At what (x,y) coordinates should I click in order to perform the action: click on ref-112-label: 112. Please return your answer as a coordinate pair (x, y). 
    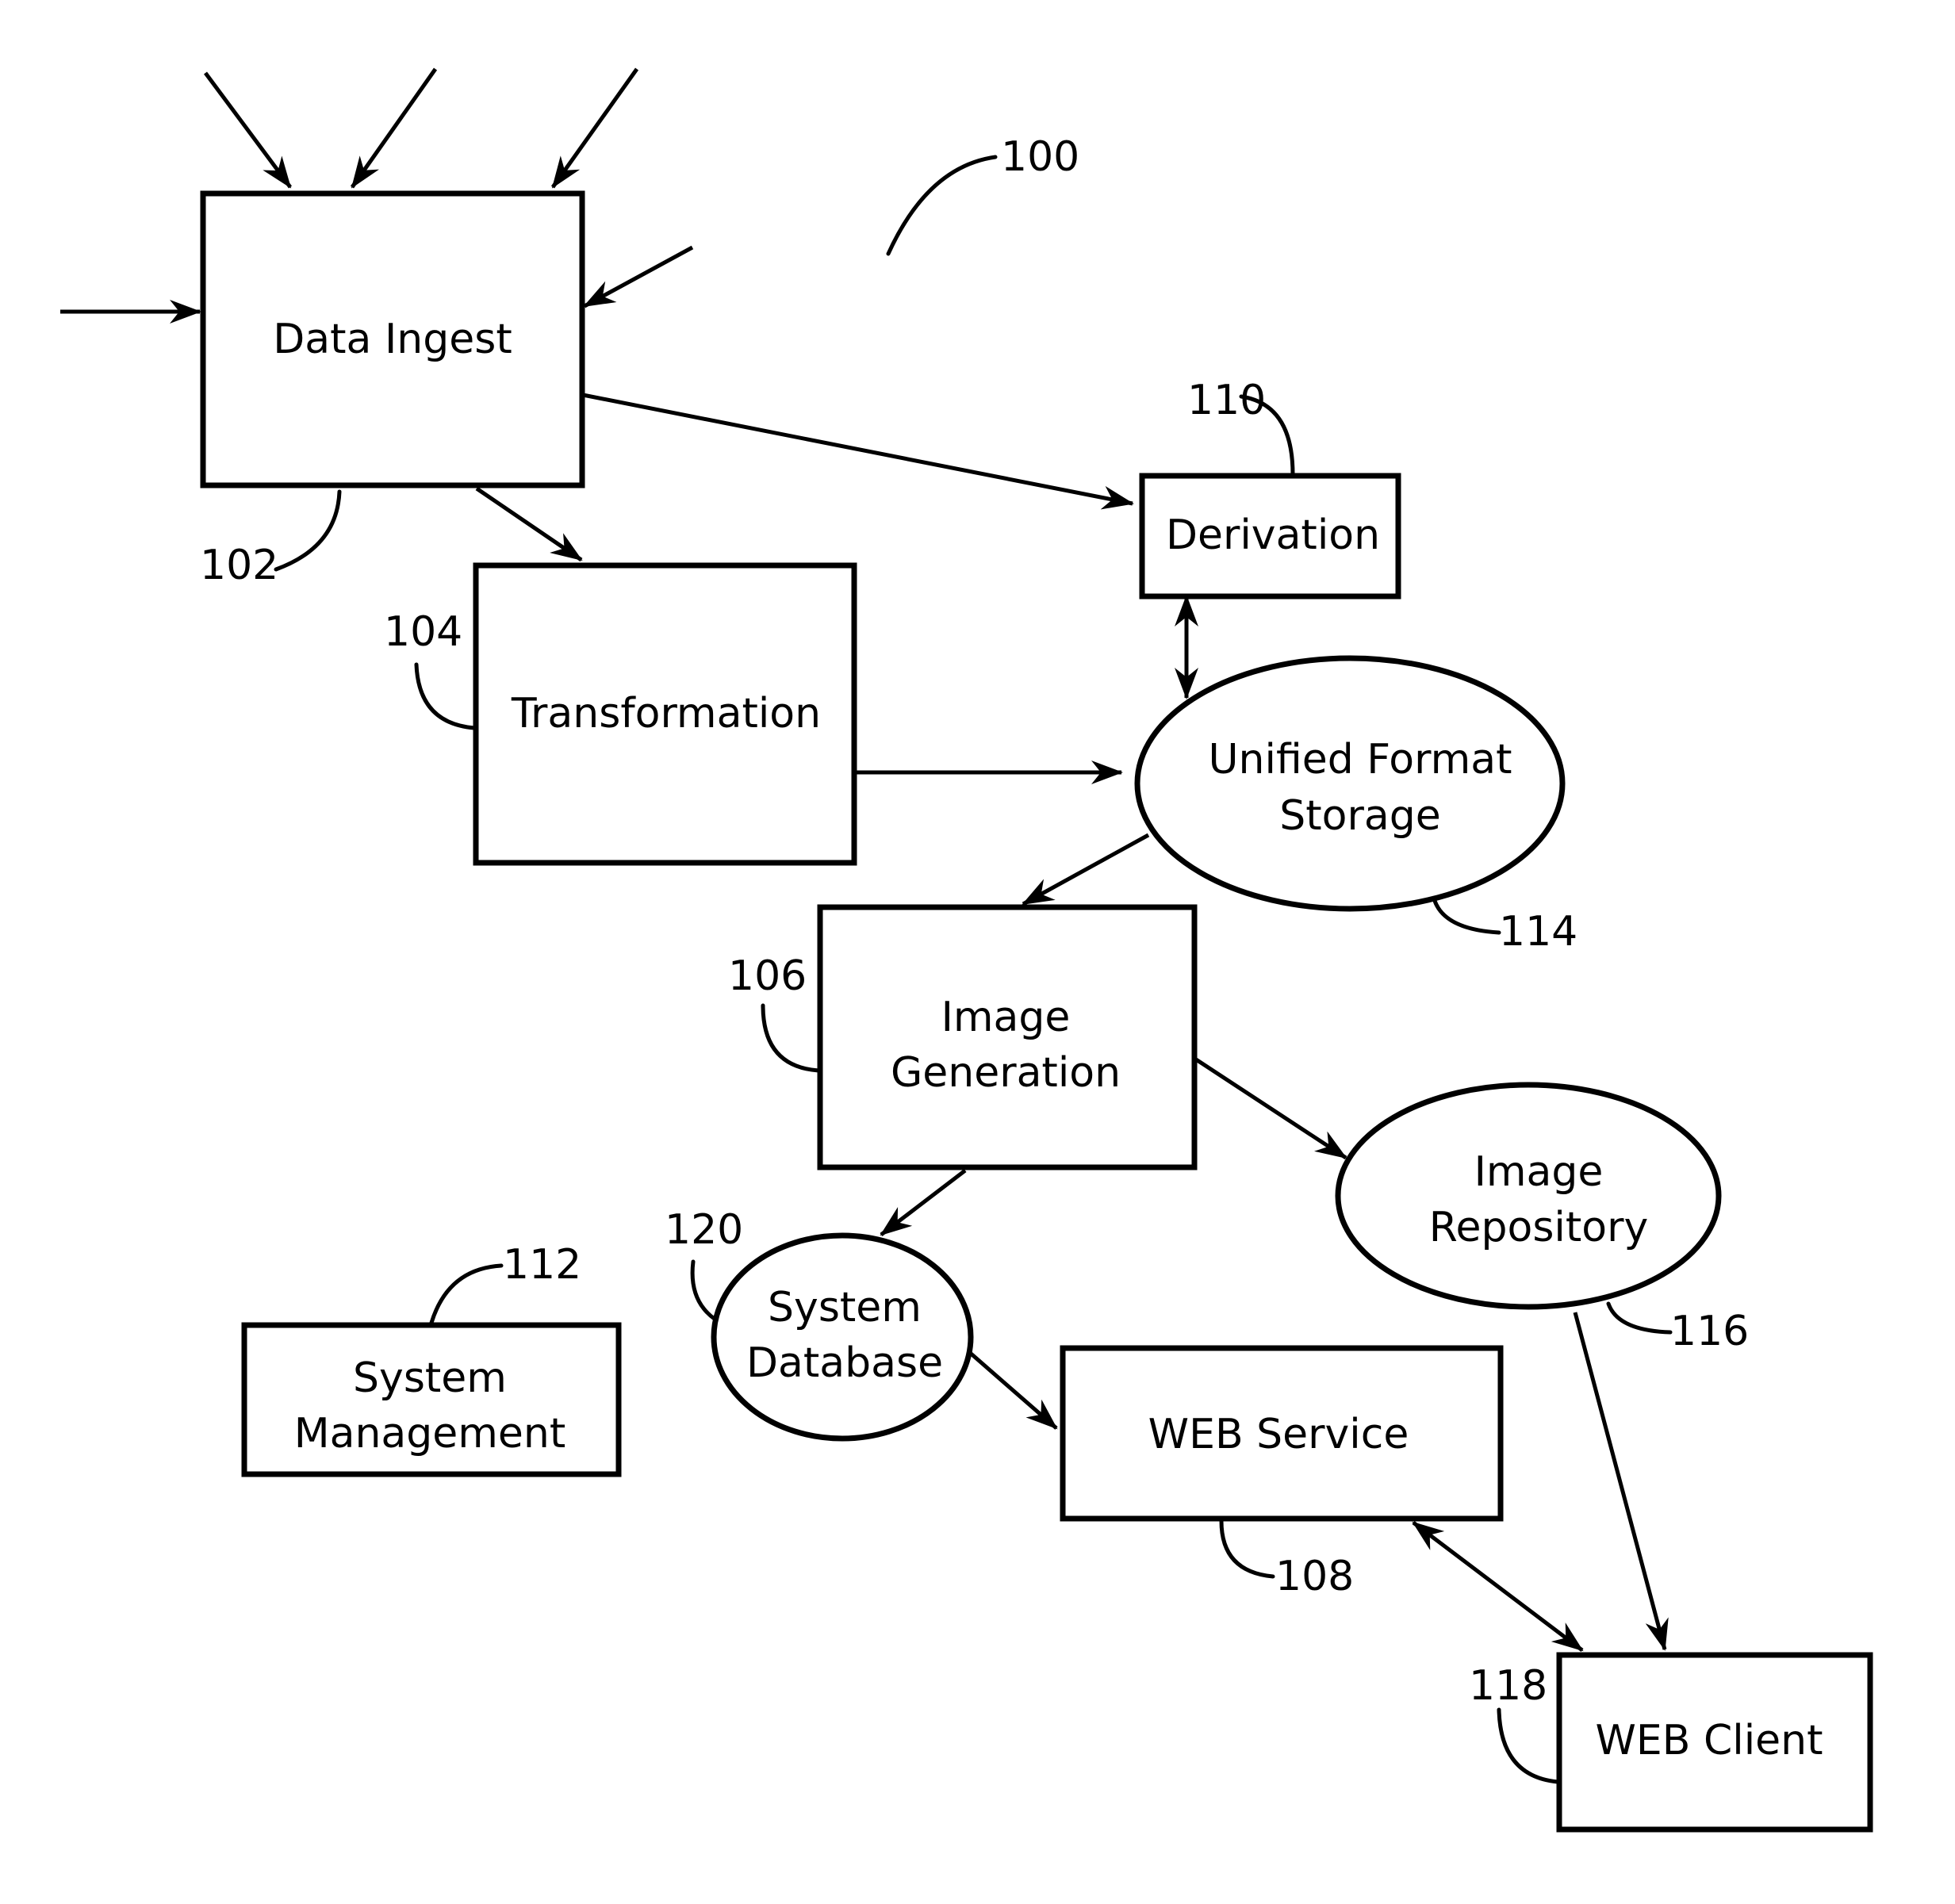
    Looking at the image, I should click on (542, 1265).